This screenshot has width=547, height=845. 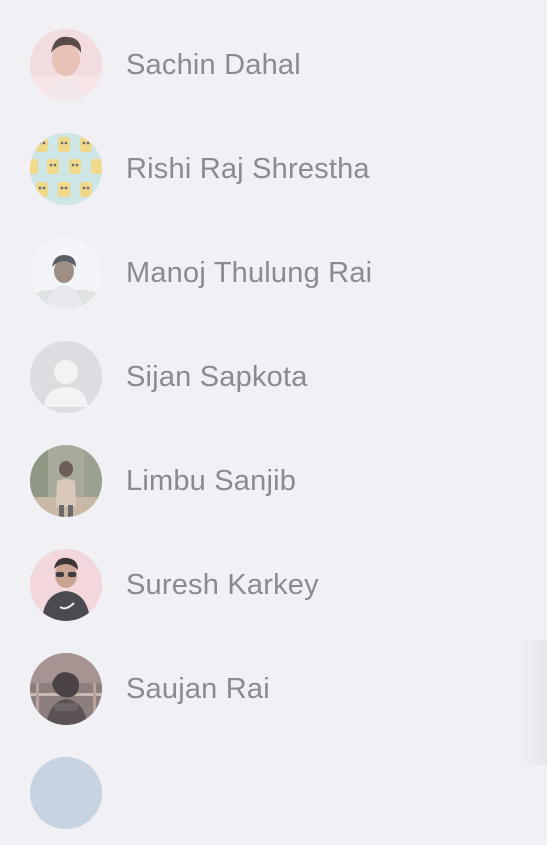 I want to click on contact-row: Sachin Dahal, so click(x=273, y=65).